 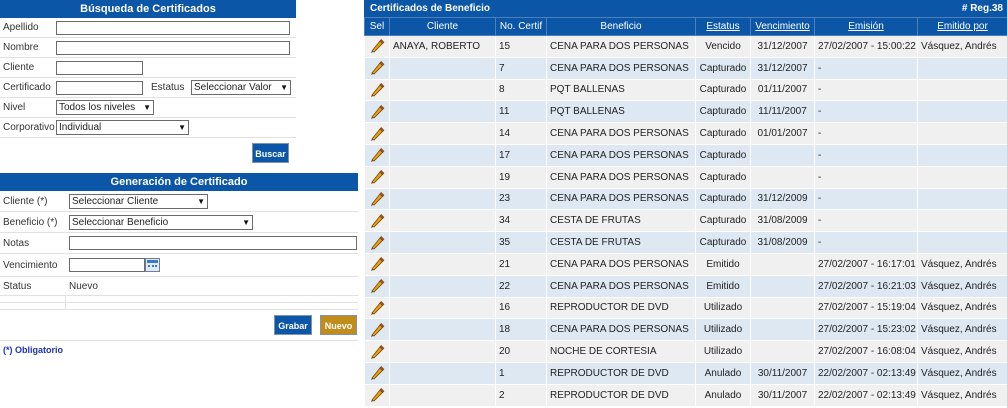 I want to click on gen-cliente-row: Cliente (*) Seleccionar Cliente ▼, so click(x=179, y=201).